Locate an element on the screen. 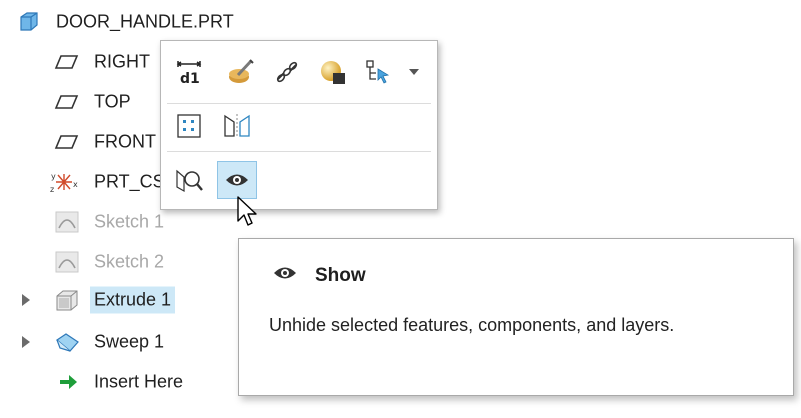 Image resolution: width=801 pixels, height=418 pixels. part-icon is located at coordinates (29, 22).